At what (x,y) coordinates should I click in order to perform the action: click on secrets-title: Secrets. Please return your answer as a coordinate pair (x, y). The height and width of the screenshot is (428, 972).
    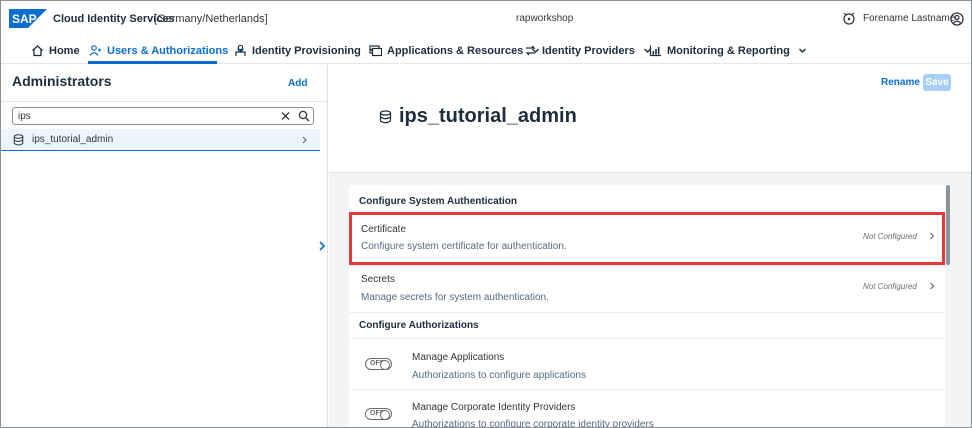
    Looking at the image, I should click on (378, 279).